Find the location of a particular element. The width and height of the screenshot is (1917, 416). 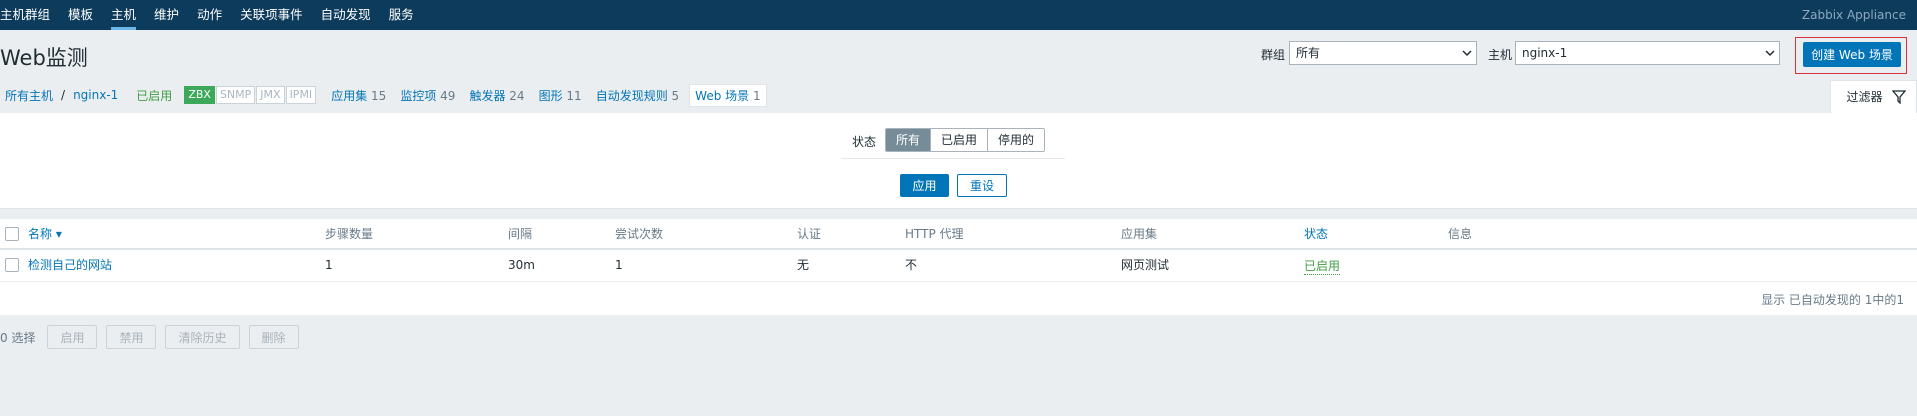

create-web-scenario-button: 创建 Web 场景 is located at coordinates (1852, 54).